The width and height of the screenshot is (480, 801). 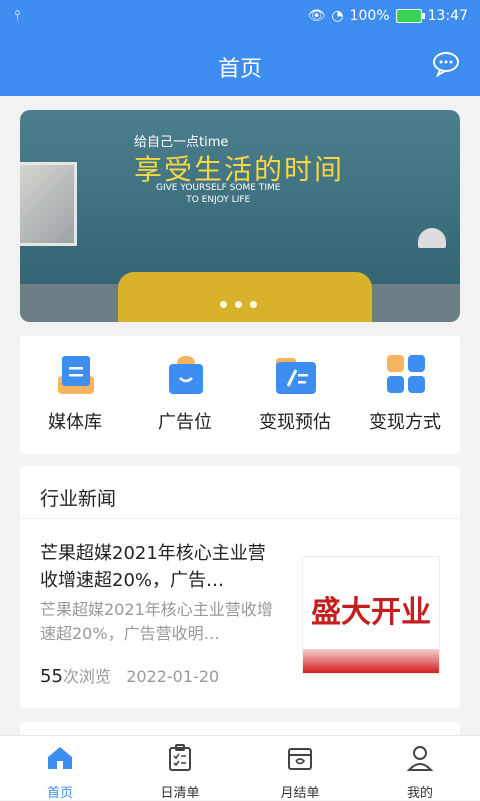 What do you see at coordinates (296, 376) in the screenshot?
I see `revenue-estimate-icon` at bounding box center [296, 376].